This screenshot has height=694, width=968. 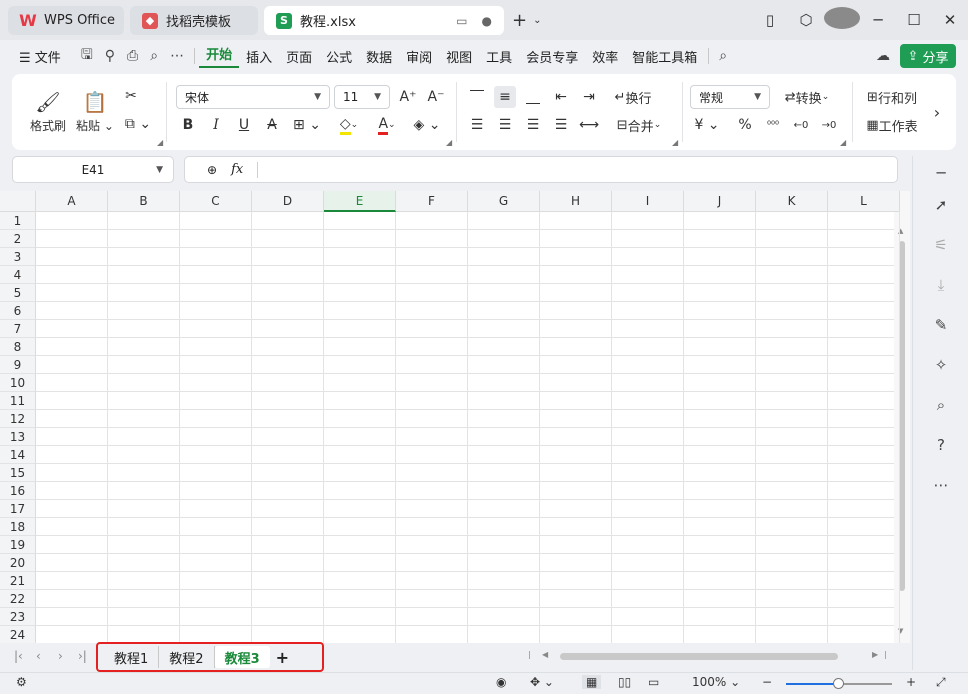 What do you see at coordinates (589, 125) in the screenshot?
I see `distribute-button: ⟷` at bounding box center [589, 125].